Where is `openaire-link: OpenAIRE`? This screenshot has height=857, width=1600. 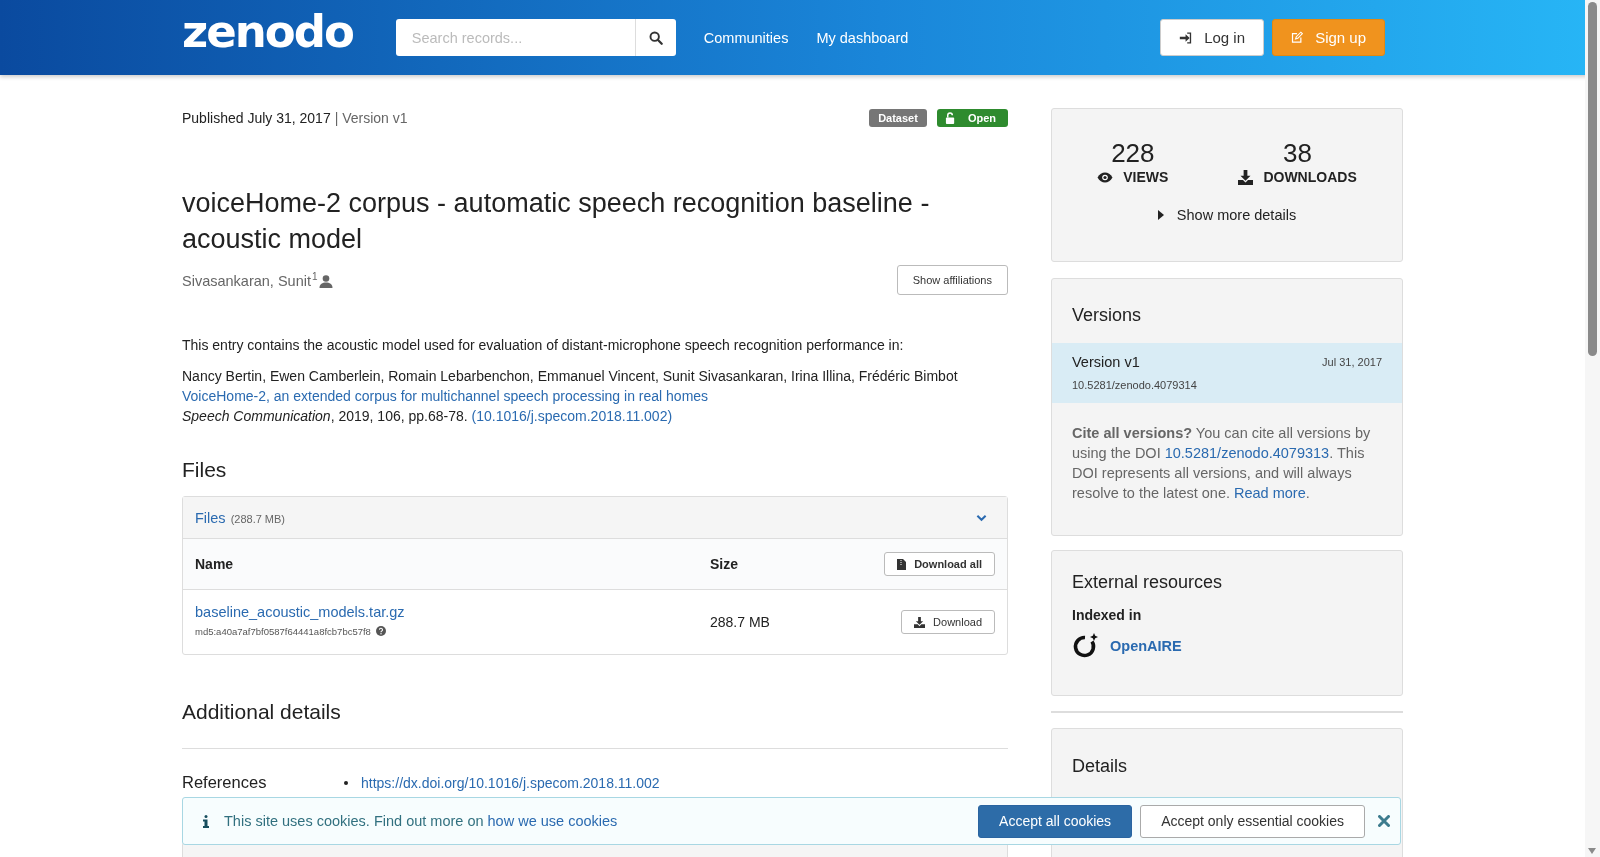 openaire-link: OpenAIRE is located at coordinates (1146, 646).